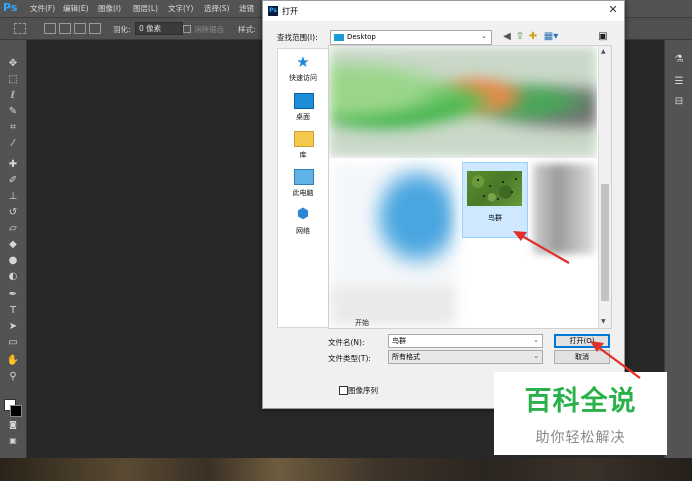 This screenshot has width=692, height=481. I want to click on desktop-shortcut-icon: ▣, so click(603, 37).